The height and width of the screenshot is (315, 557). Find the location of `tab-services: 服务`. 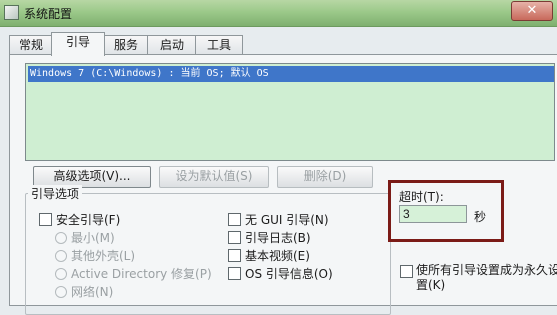

tab-services: 服务 is located at coordinates (126, 45).